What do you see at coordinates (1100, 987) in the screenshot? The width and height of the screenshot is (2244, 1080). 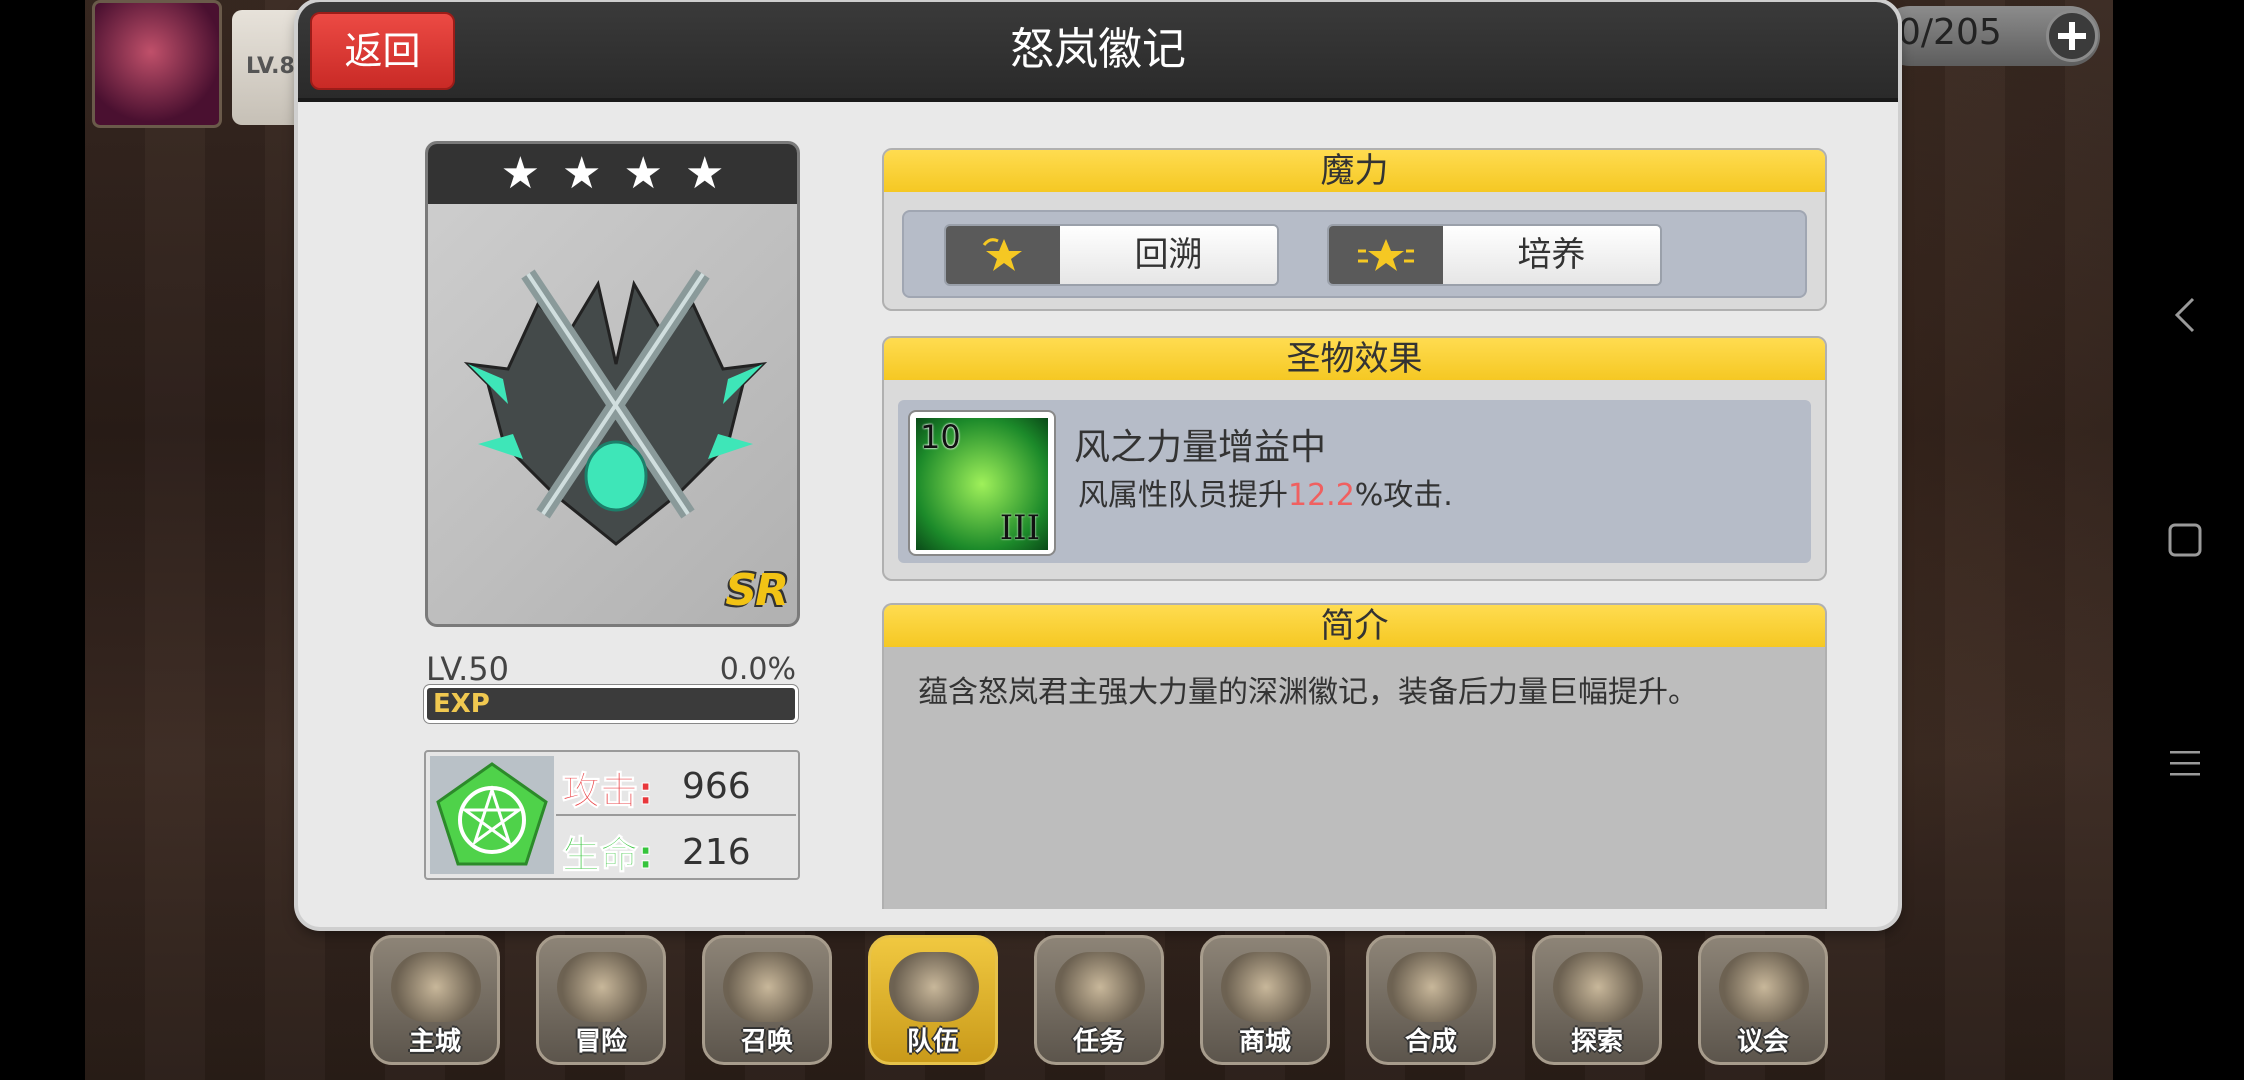 I see `quest-book-icon` at bounding box center [1100, 987].